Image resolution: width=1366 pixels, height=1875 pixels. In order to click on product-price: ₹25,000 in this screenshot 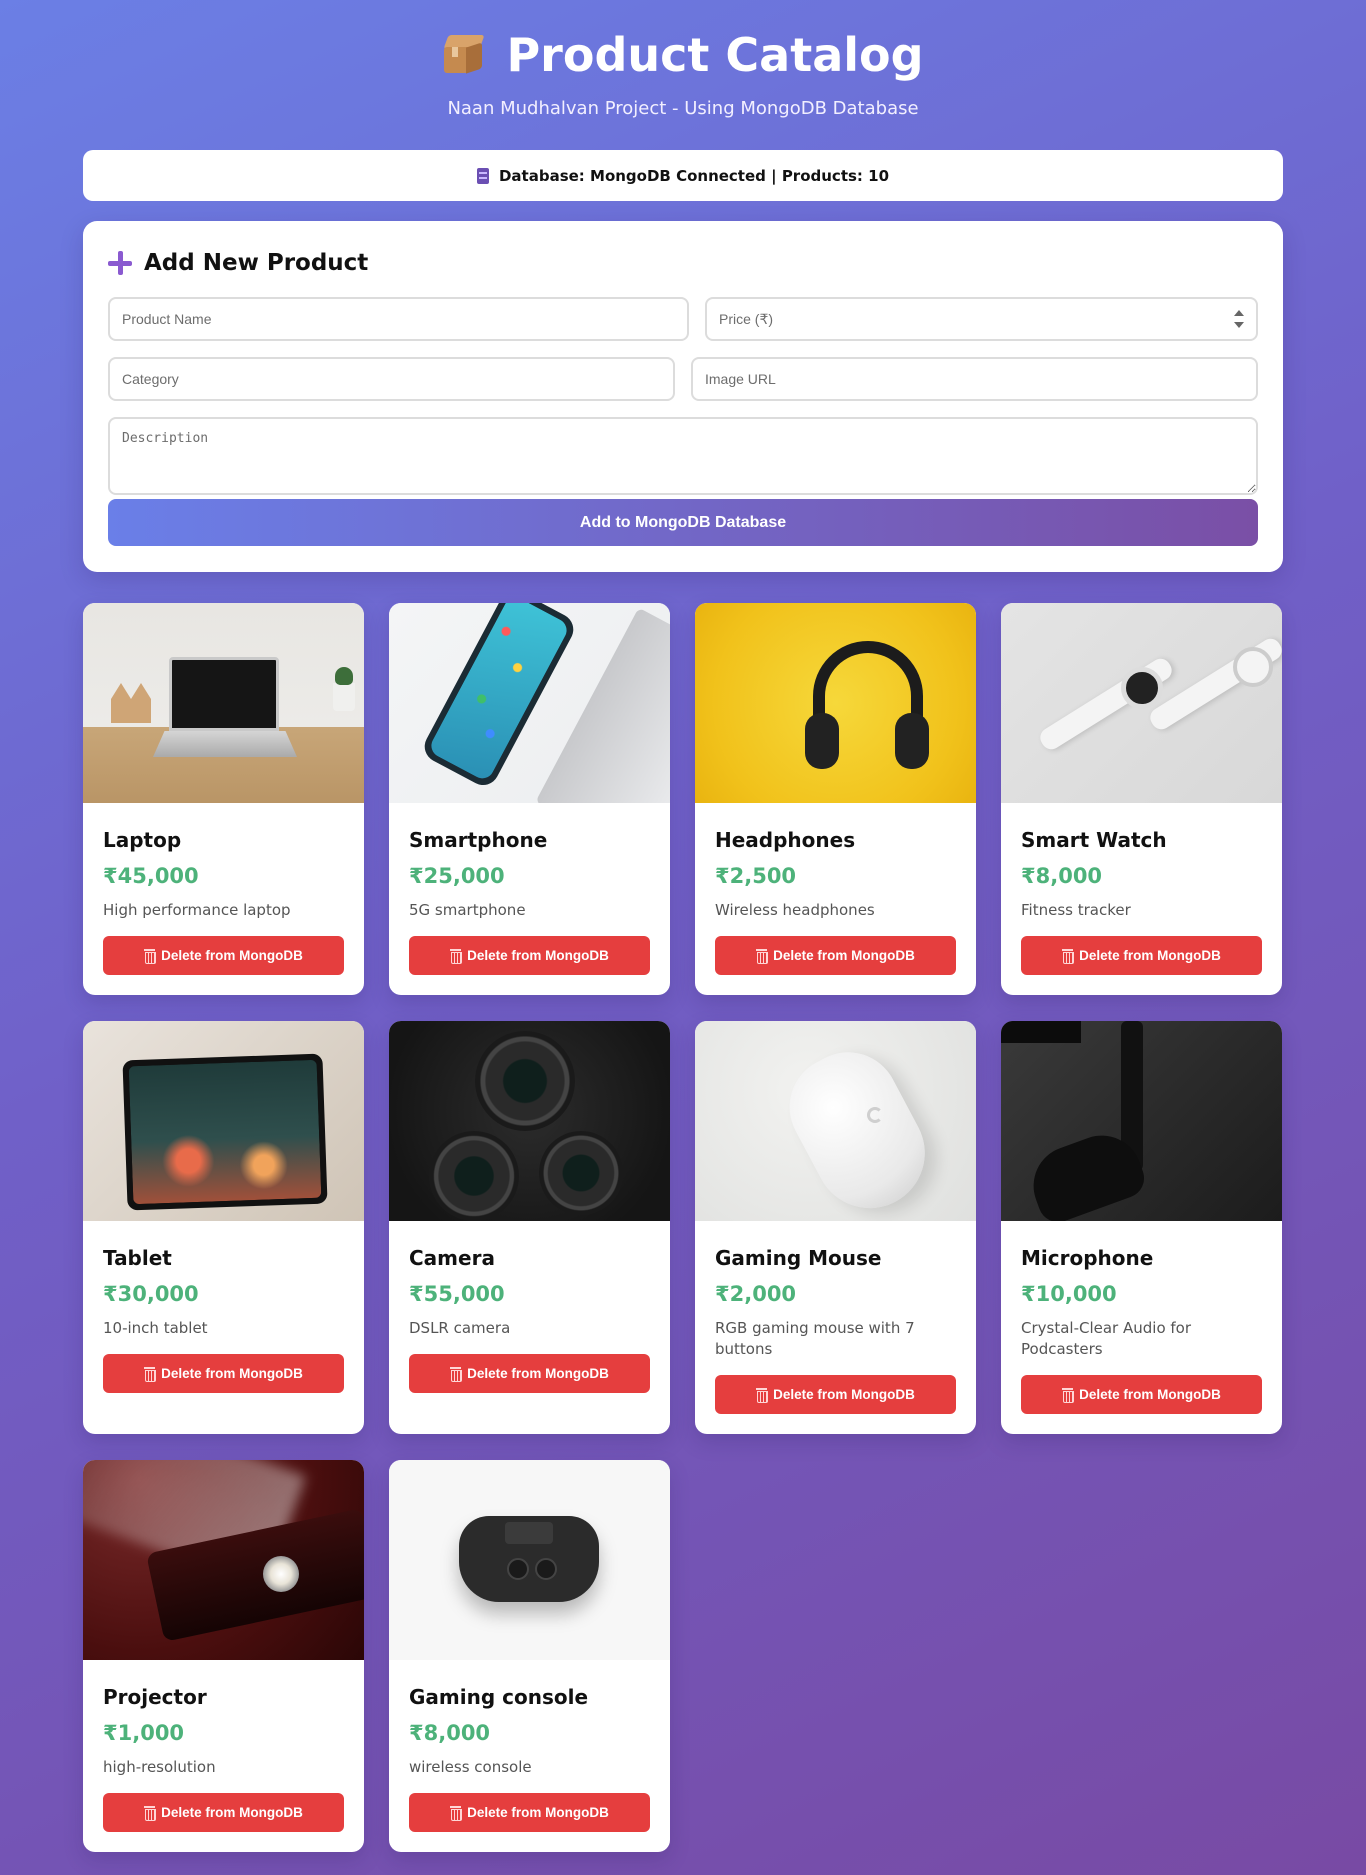, I will do `click(457, 876)`.